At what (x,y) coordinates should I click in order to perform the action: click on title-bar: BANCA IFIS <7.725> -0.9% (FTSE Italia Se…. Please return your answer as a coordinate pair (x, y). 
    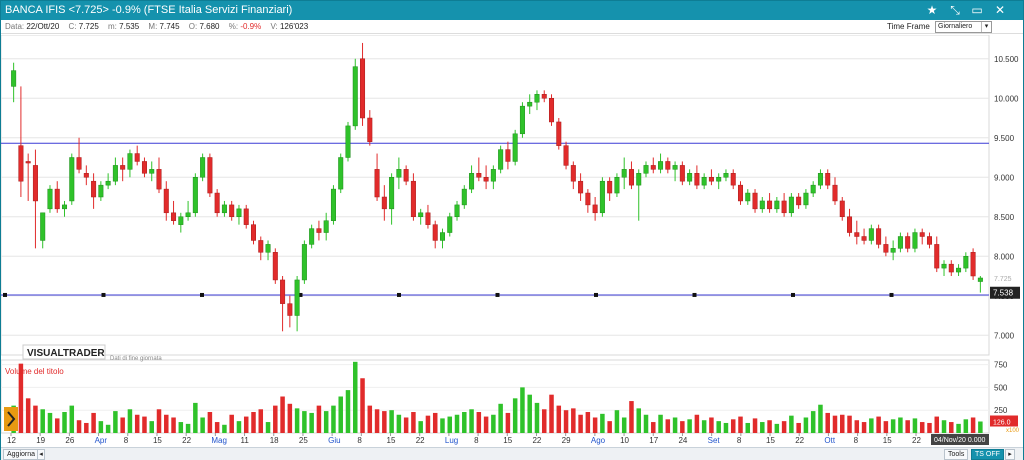
    Looking at the image, I should click on (512, 10).